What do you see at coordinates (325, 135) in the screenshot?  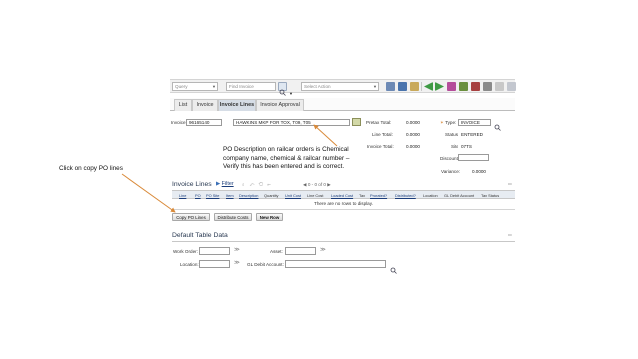 I see `arrow-to-description-field` at bounding box center [325, 135].